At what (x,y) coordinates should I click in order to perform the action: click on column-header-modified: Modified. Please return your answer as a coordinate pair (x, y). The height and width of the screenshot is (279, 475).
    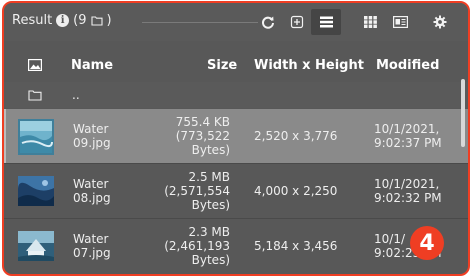
    Looking at the image, I should click on (407, 65).